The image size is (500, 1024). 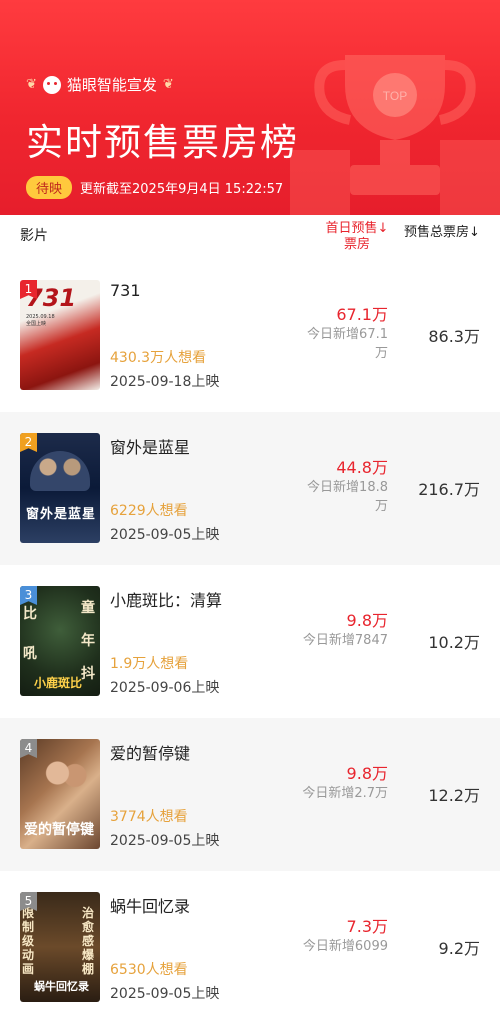 I want to click on column-total-sort: 预售总票房↓, so click(x=442, y=230).